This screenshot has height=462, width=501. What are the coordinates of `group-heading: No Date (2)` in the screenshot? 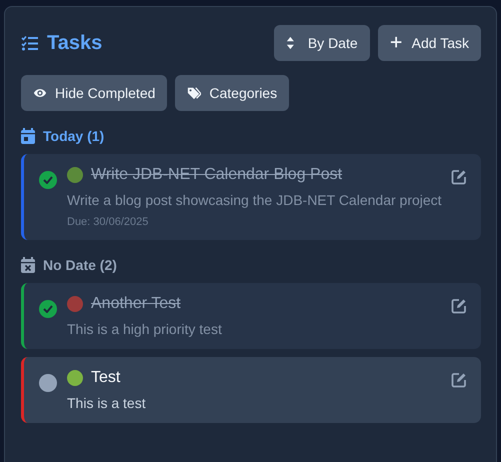 It's located at (80, 265).